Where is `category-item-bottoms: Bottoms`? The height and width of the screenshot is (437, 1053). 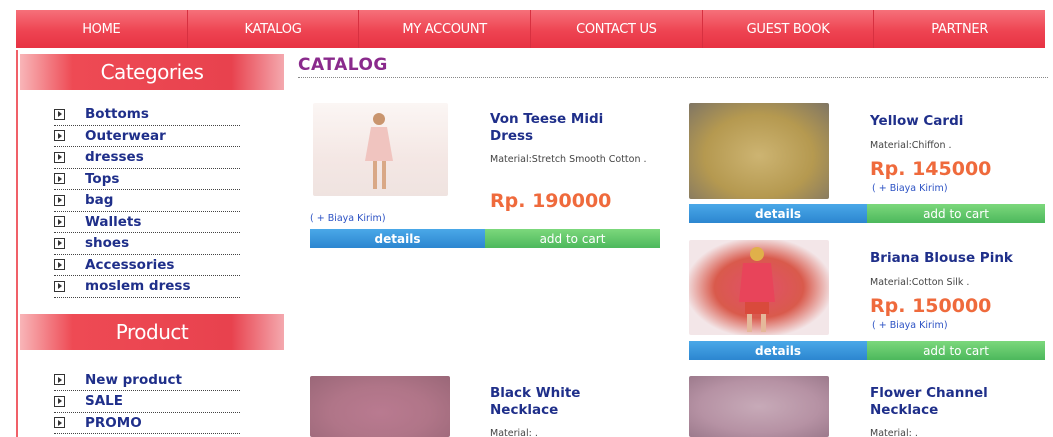
category-item-bottoms: Bottoms is located at coordinates (147, 115).